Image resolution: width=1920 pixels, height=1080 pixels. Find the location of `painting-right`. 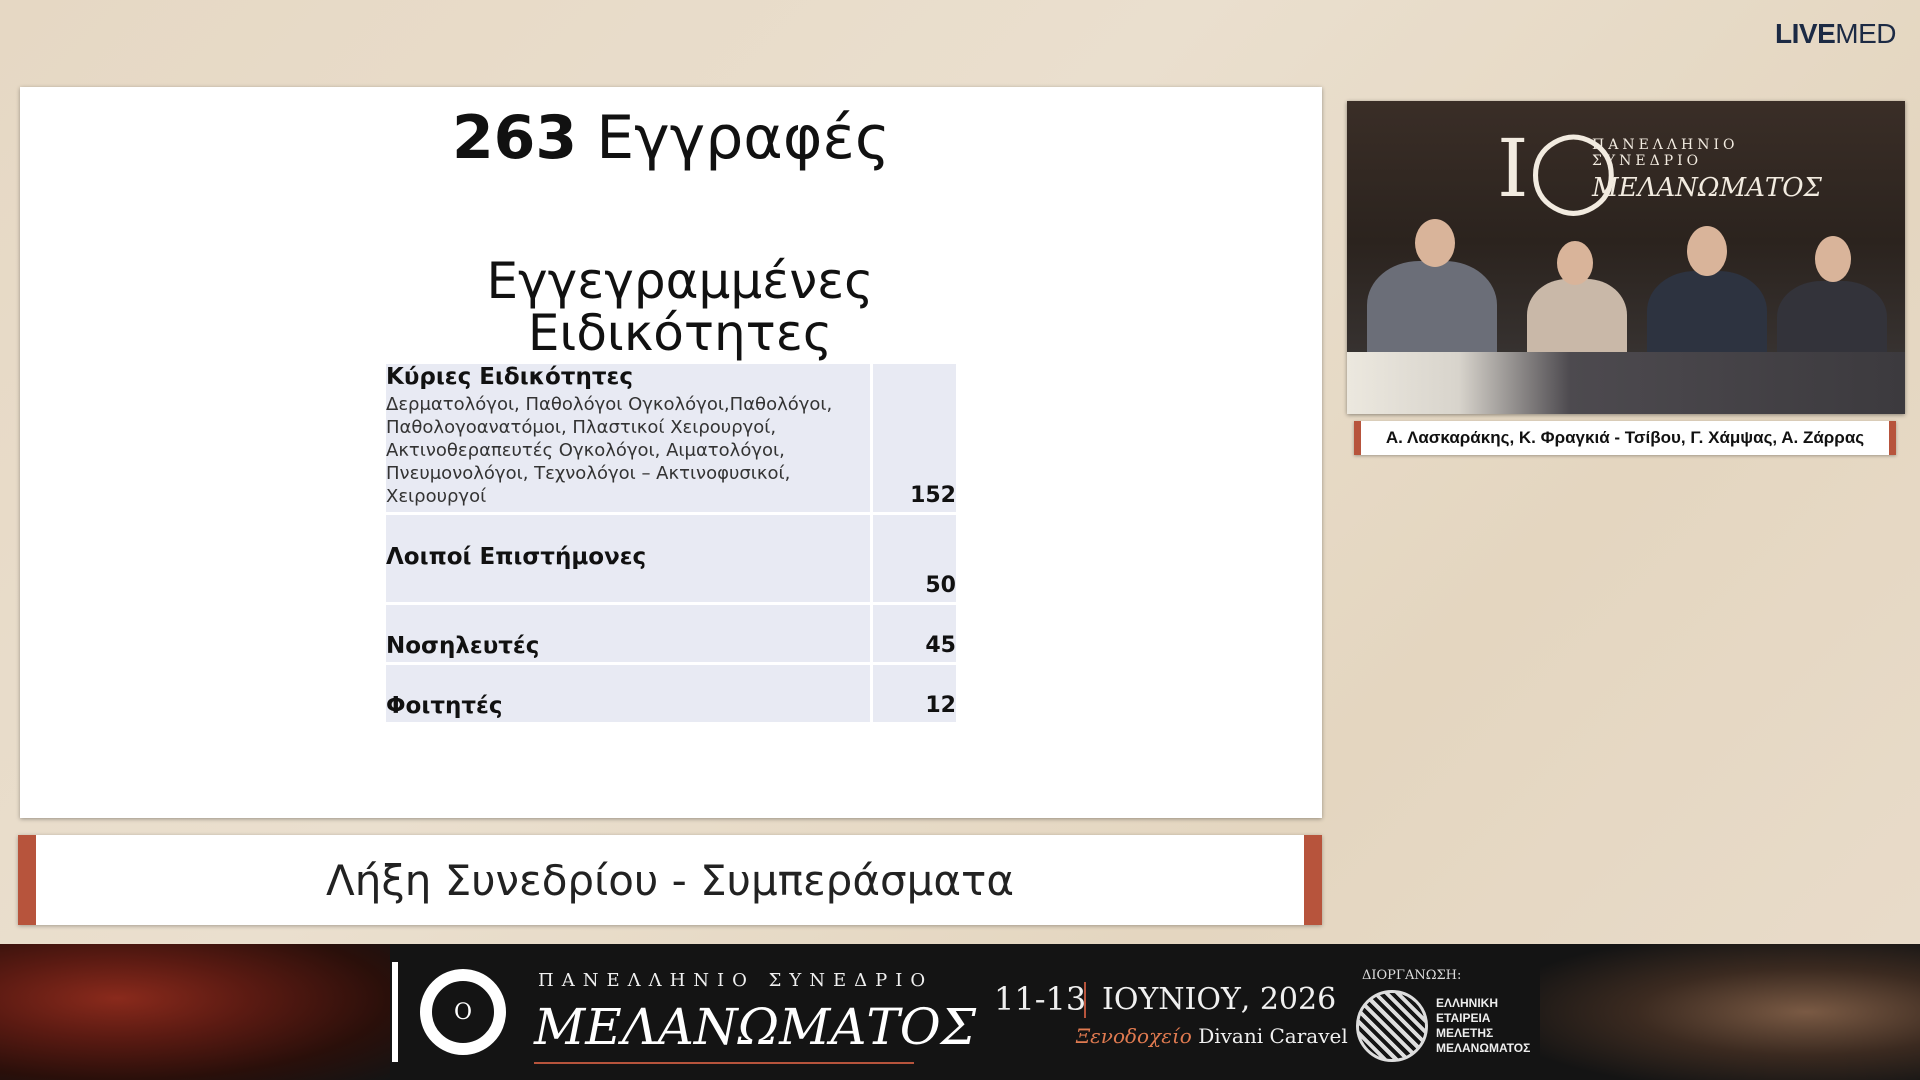

painting-right is located at coordinates (1730, 1012).